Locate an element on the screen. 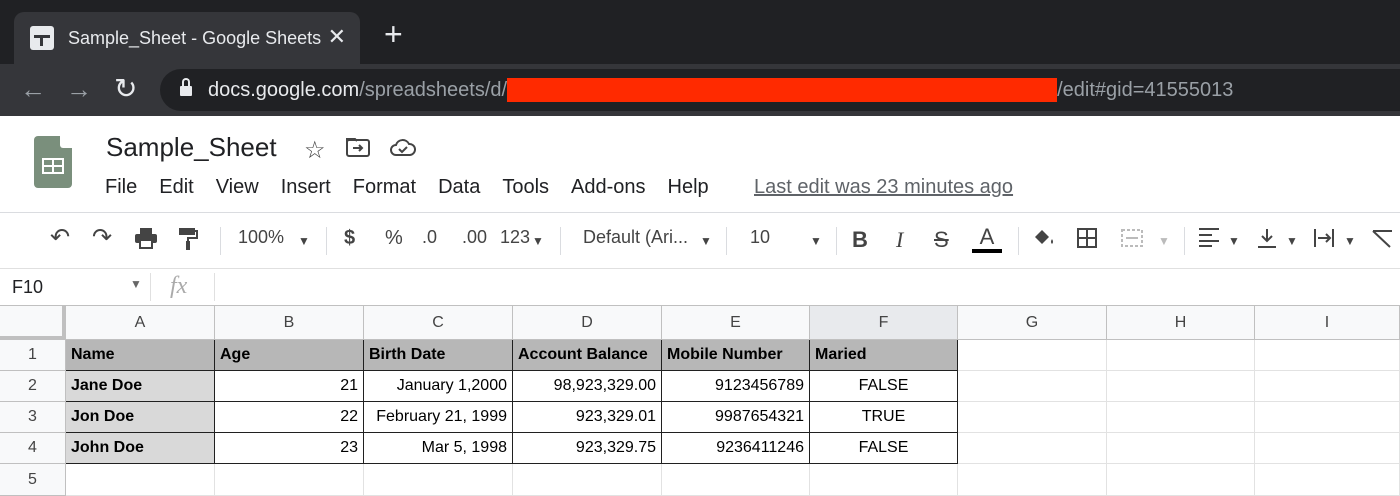  menu-view: View is located at coordinates (237, 187).